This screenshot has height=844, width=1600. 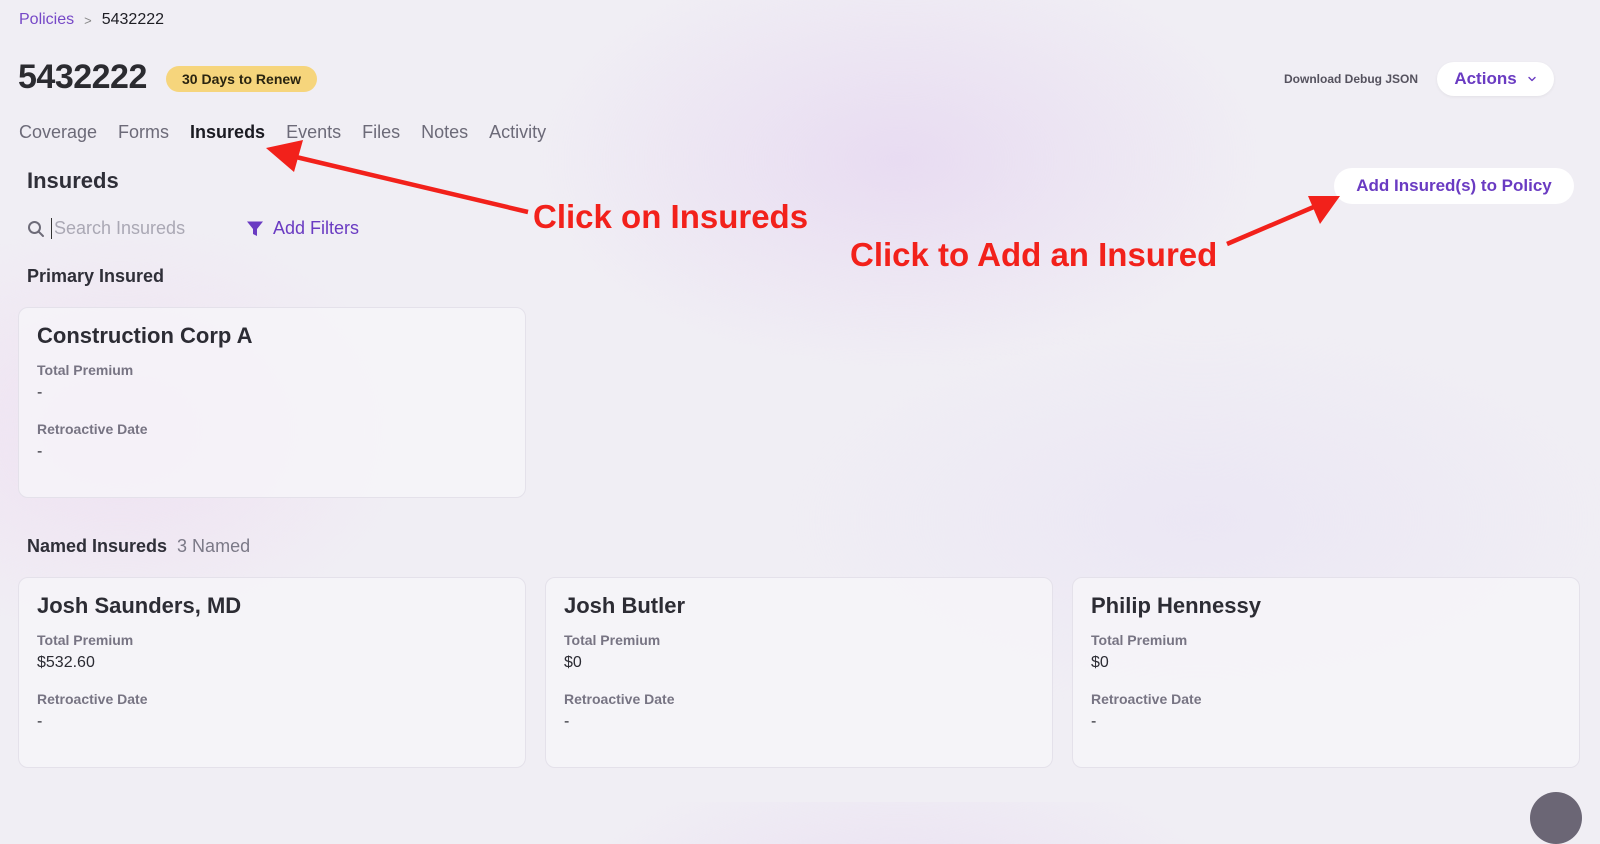 What do you see at coordinates (137, 228) in the screenshot?
I see `search-insureds-input` at bounding box center [137, 228].